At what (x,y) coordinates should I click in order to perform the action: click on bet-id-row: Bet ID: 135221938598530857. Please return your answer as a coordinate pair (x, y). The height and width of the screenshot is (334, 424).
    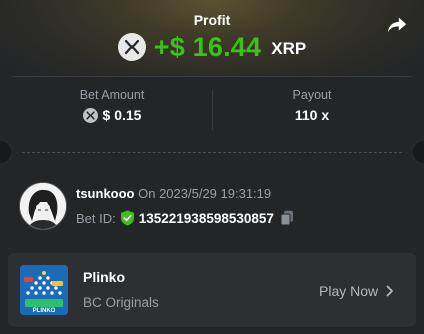
    Looking at the image, I should click on (185, 218).